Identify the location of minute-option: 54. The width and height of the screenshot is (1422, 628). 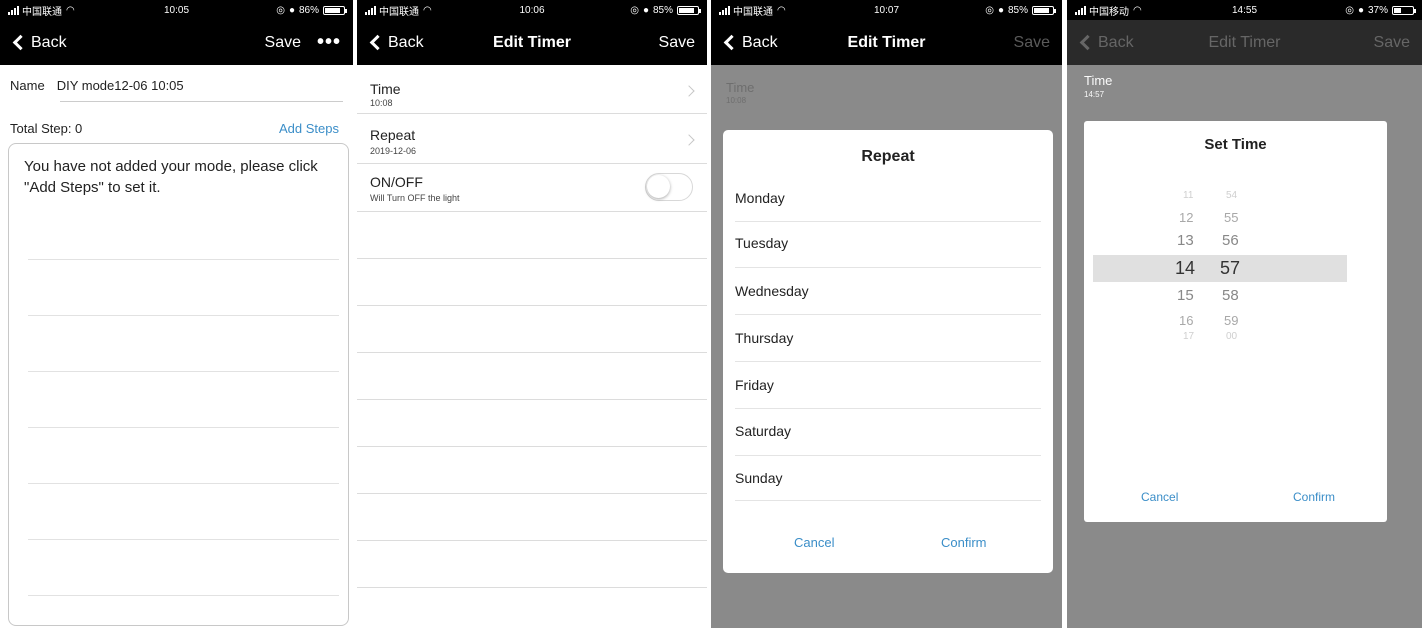
(1231, 195).